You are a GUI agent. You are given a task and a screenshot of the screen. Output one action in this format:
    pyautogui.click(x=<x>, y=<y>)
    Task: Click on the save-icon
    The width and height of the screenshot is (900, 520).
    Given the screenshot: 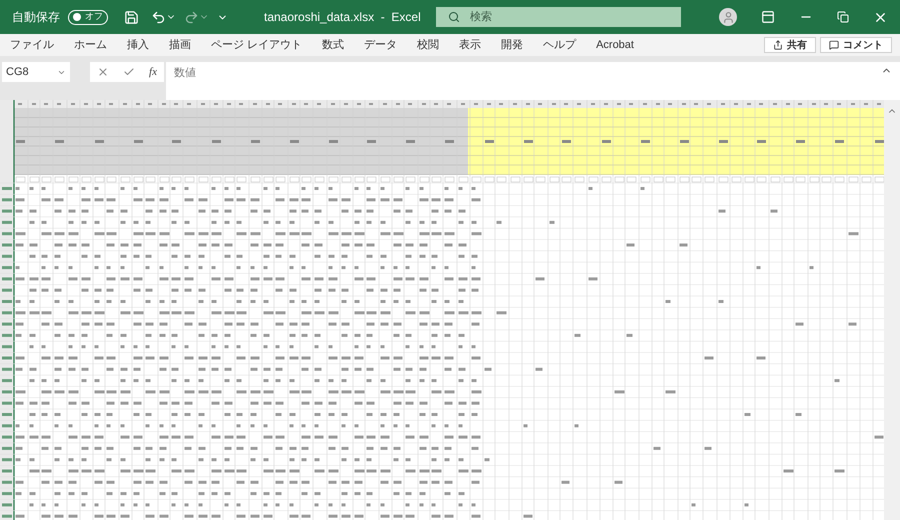 What is the action you would take?
    pyautogui.click(x=131, y=17)
    